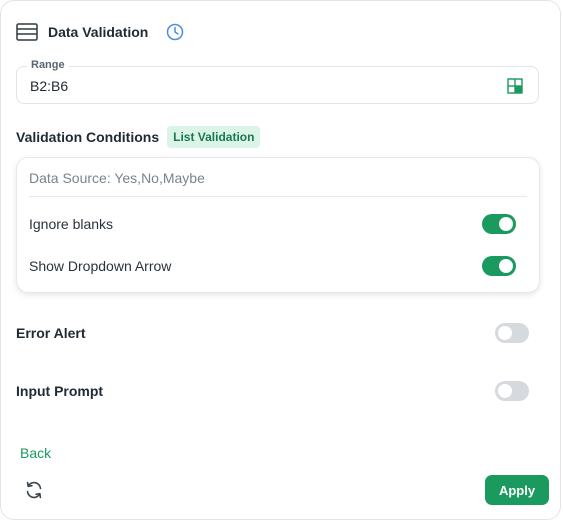  I want to click on page-title: Data Validation, so click(98, 32).